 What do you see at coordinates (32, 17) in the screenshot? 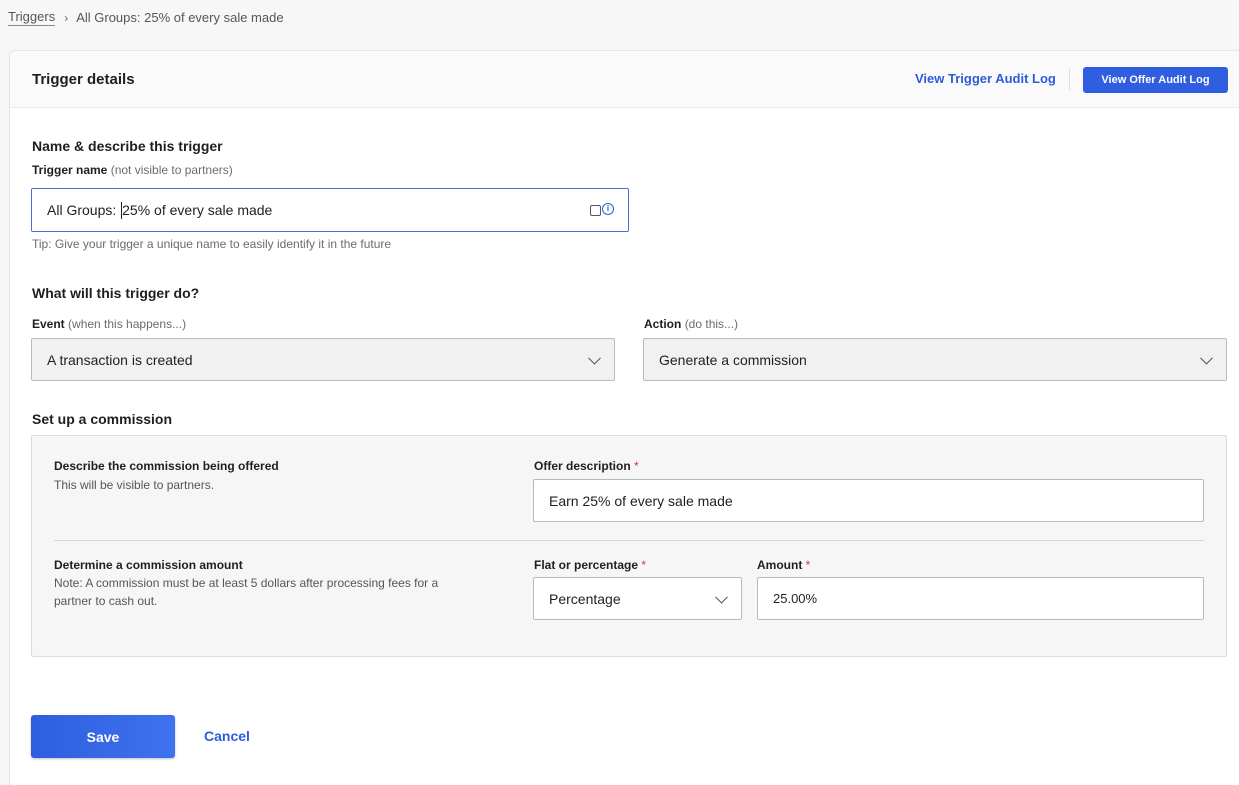
I see `breadcrumb-triggers-link: Triggers` at bounding box center [32, 17].